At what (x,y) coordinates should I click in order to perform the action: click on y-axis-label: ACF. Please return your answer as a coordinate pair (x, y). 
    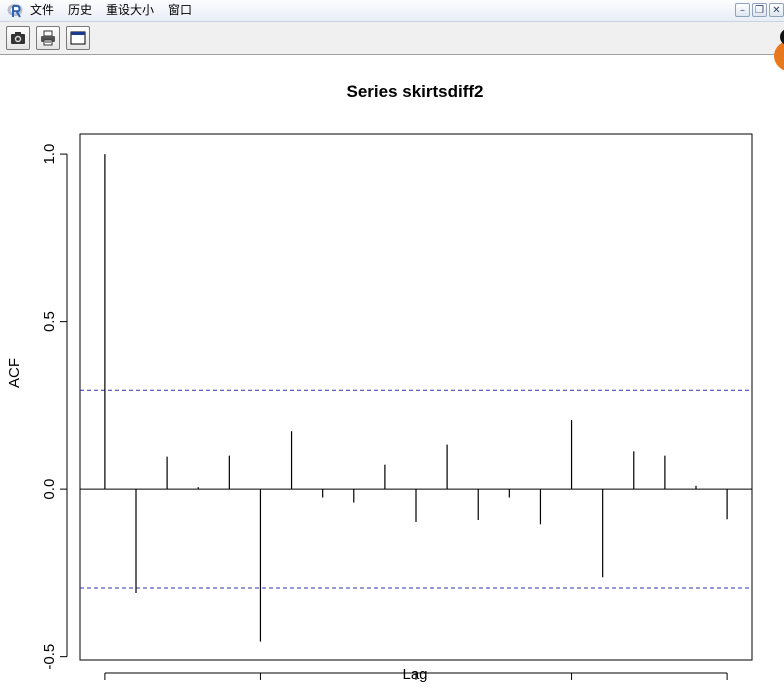
    Looking at the image, I should click on (14, 373).